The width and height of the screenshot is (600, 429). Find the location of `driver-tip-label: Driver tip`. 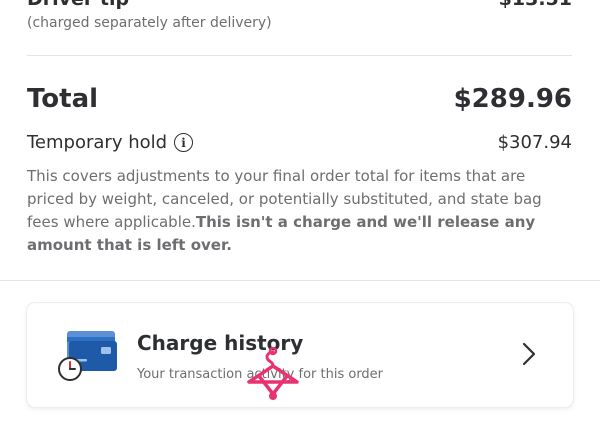

driver-tip-label: Driver tip is located at coordinates (78, 5).